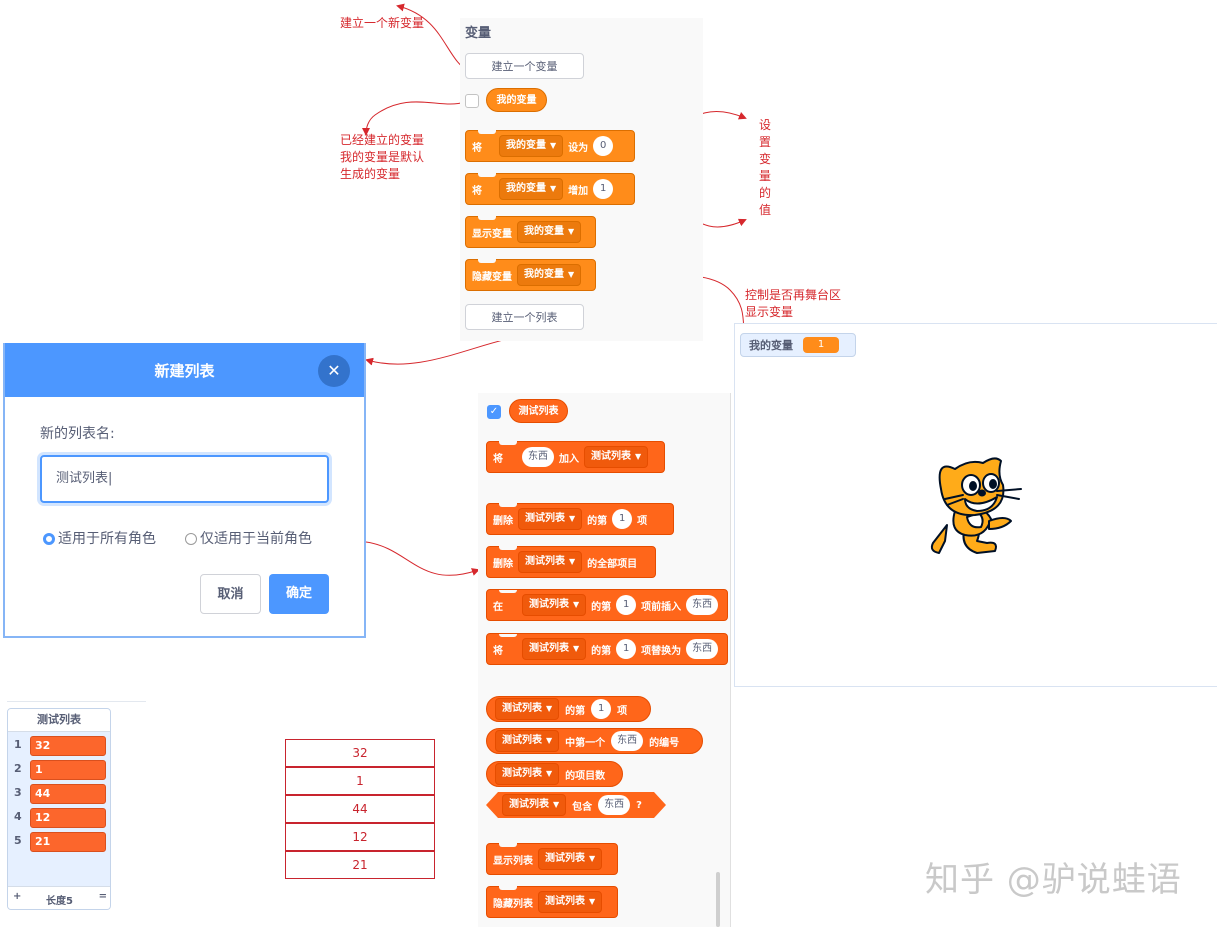 Image resolution: width=1217 pixels, height=927 pixels. Describe the element at coordinates (334, 371) in the screenshot. I see `close-icon: ✕` at that location.